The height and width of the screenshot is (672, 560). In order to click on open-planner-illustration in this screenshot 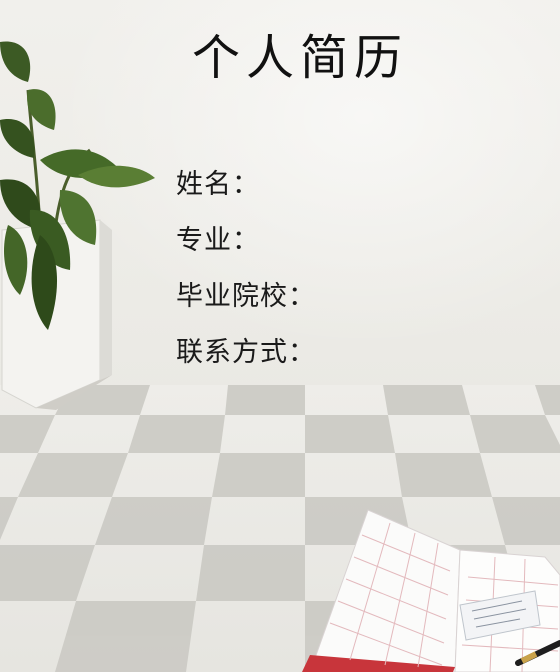, I will do `click(431, 590)`.